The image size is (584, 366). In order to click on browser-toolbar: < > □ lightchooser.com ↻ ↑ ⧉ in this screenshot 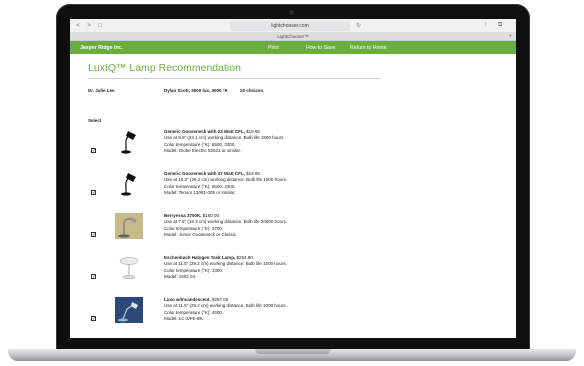, I will do `click(293, 26)`.